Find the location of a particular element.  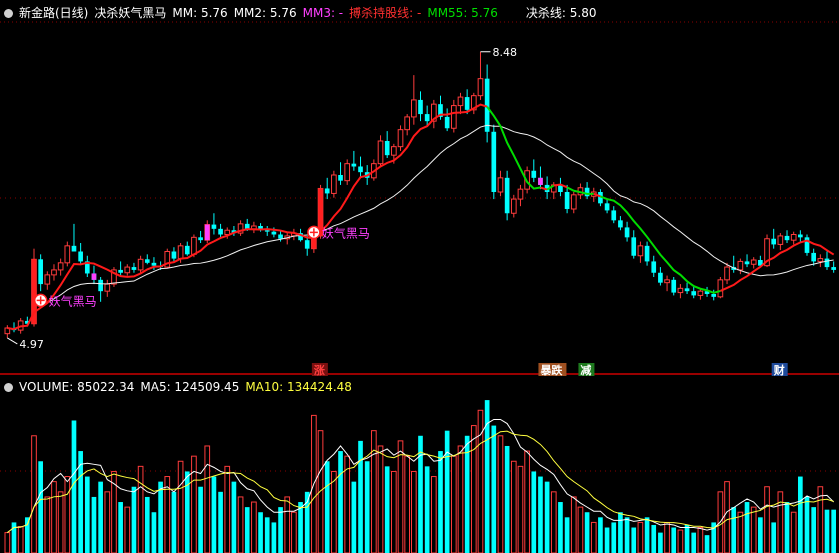

bottom-tag: 减 is located at coordinates (585, 370).